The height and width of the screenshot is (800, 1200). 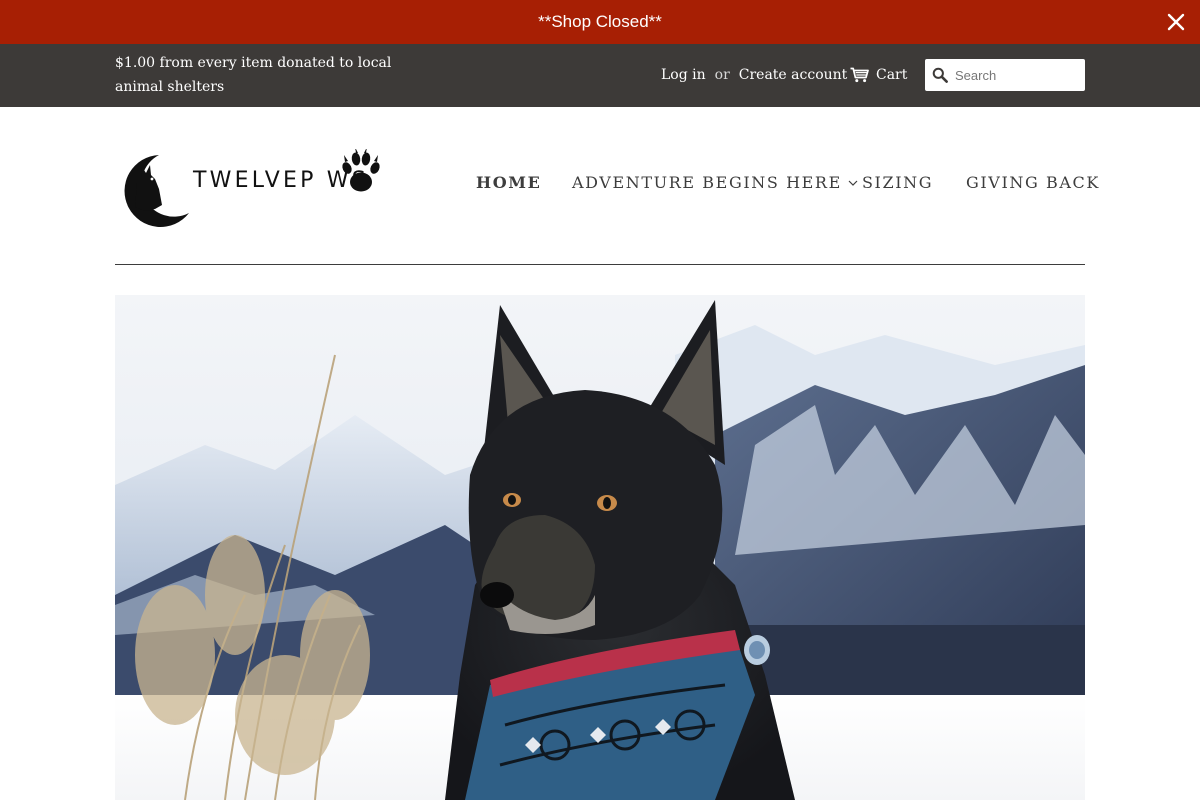 What do you see at coordinates (1017, 75) in the screenshot?
I see `search-input` at bounding box center [1017, 75].